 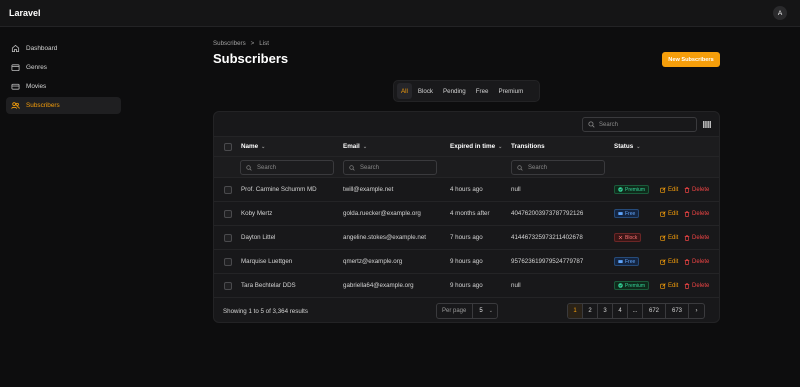 I want to click on expired-cell: 4 hours ago, so click(x=466, y=189).